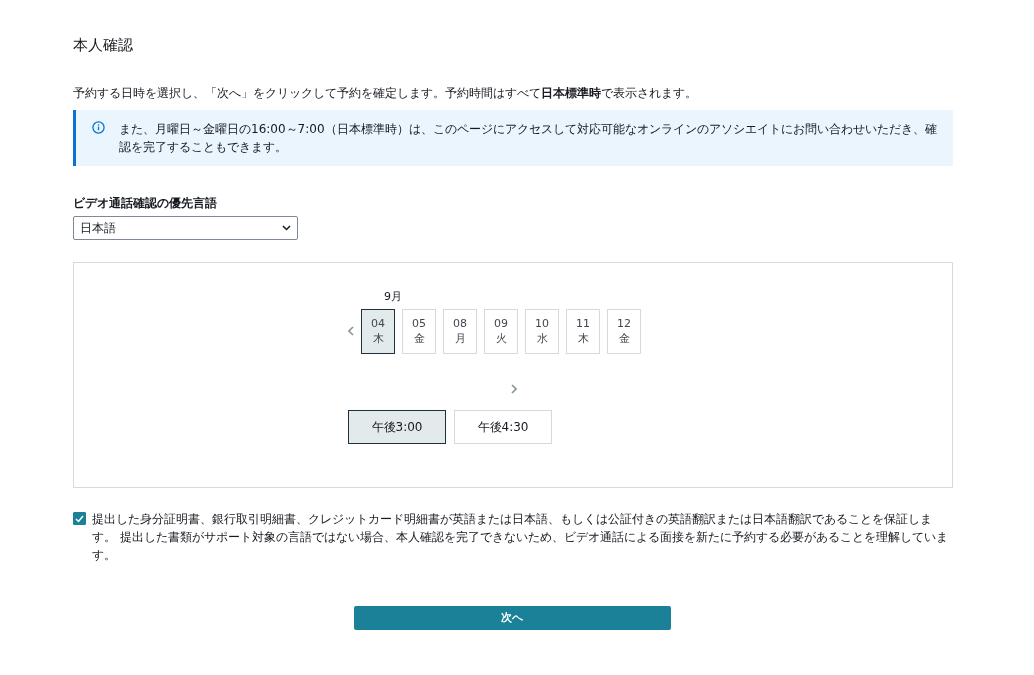 The width and height of the screenshot is (1034, 675). I want to click on previous-chevron-icon, so click(351, 331).